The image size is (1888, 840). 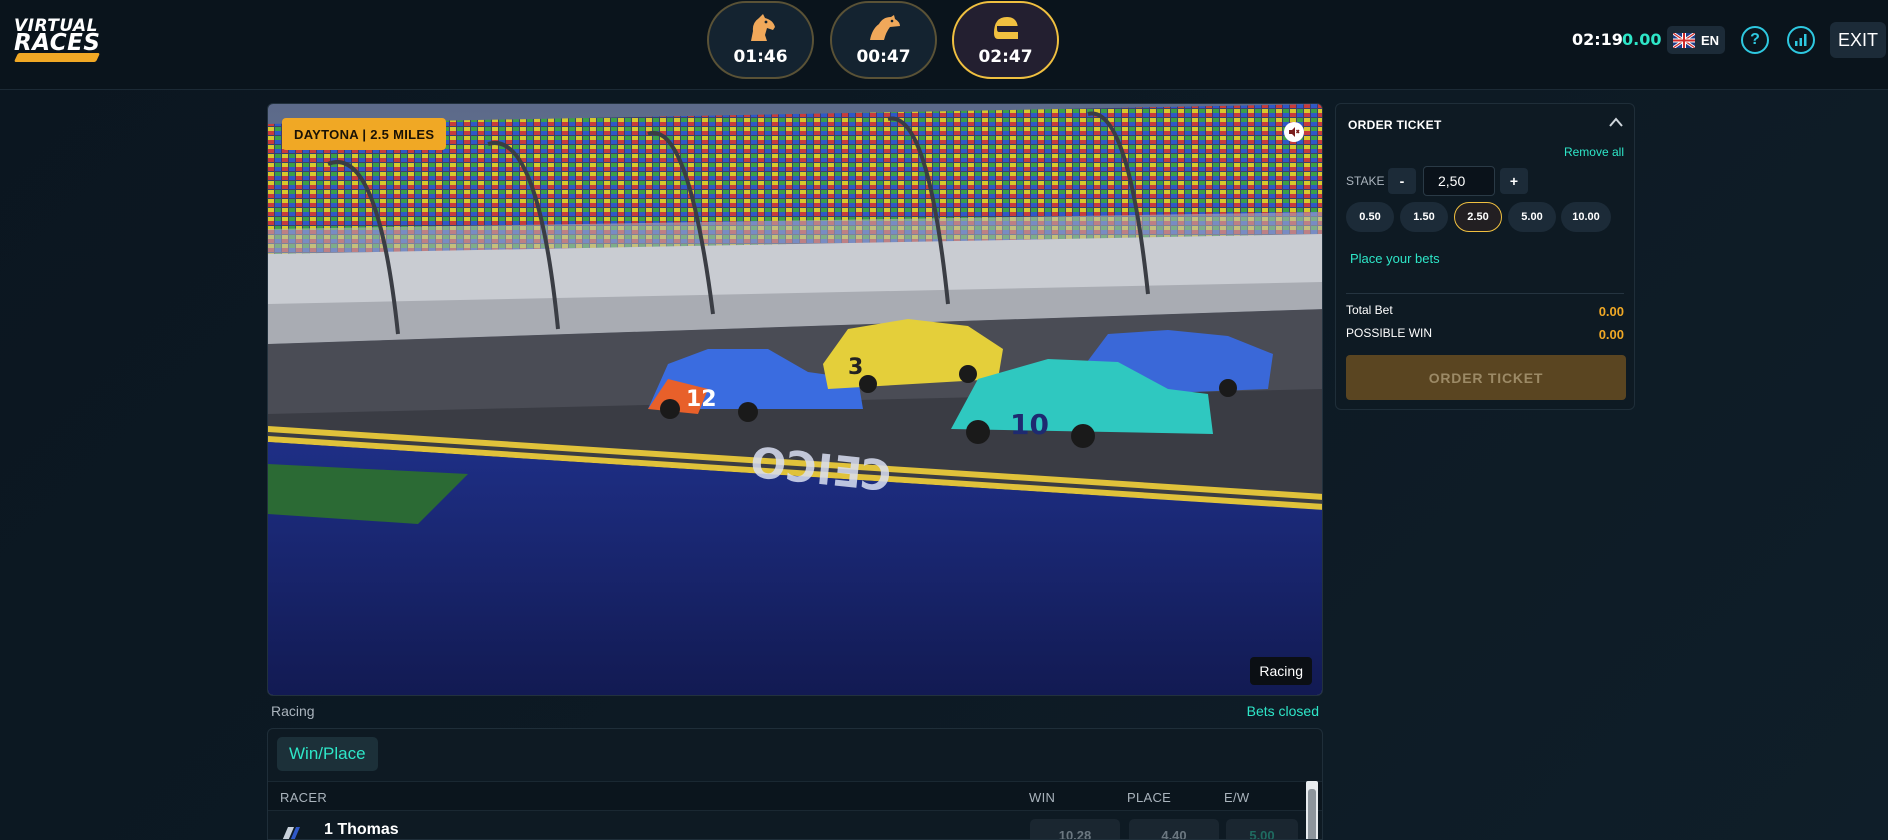 I want to click on logo-swoosh, so click(x=57, y=57).